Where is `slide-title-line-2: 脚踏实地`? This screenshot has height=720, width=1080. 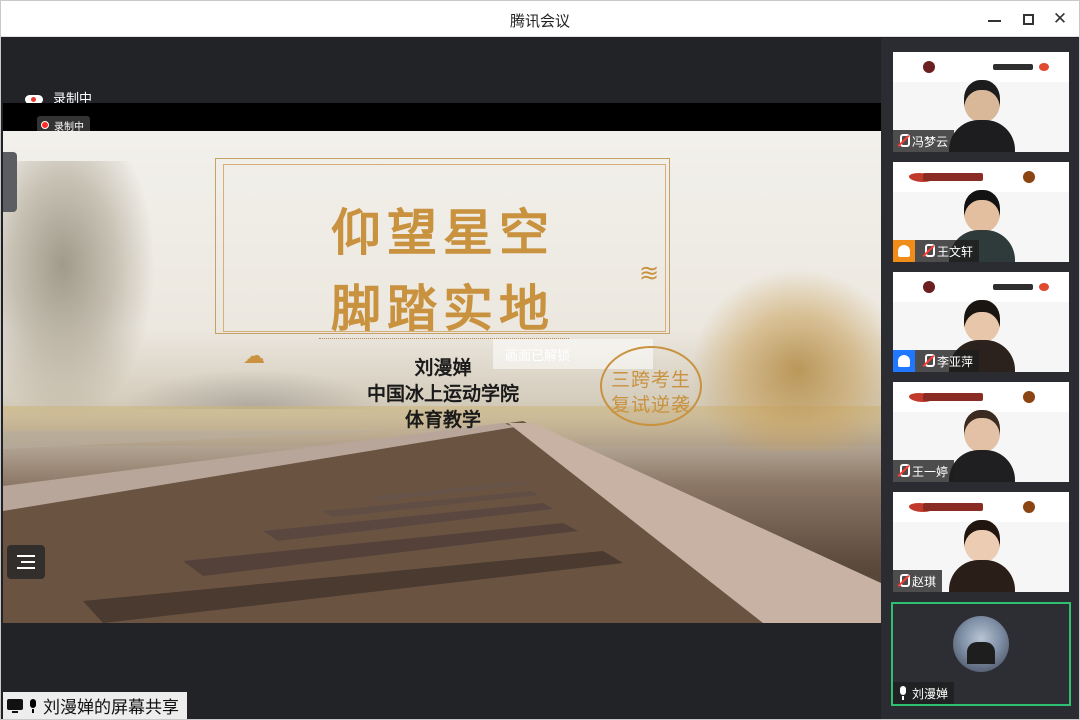 slide-title-line-2: 脚踏实地 is located at coordinates (443, 308).